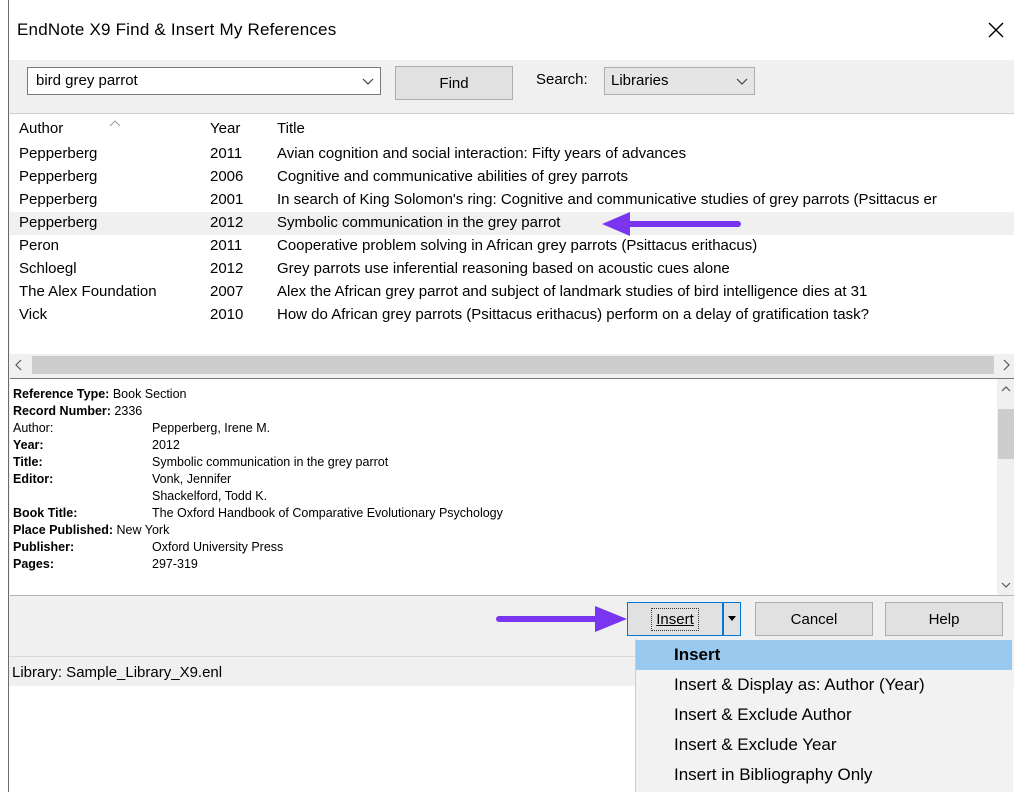 The image size is (1014, 792). I want to click on cell-author: Peron, so click(39, 245).